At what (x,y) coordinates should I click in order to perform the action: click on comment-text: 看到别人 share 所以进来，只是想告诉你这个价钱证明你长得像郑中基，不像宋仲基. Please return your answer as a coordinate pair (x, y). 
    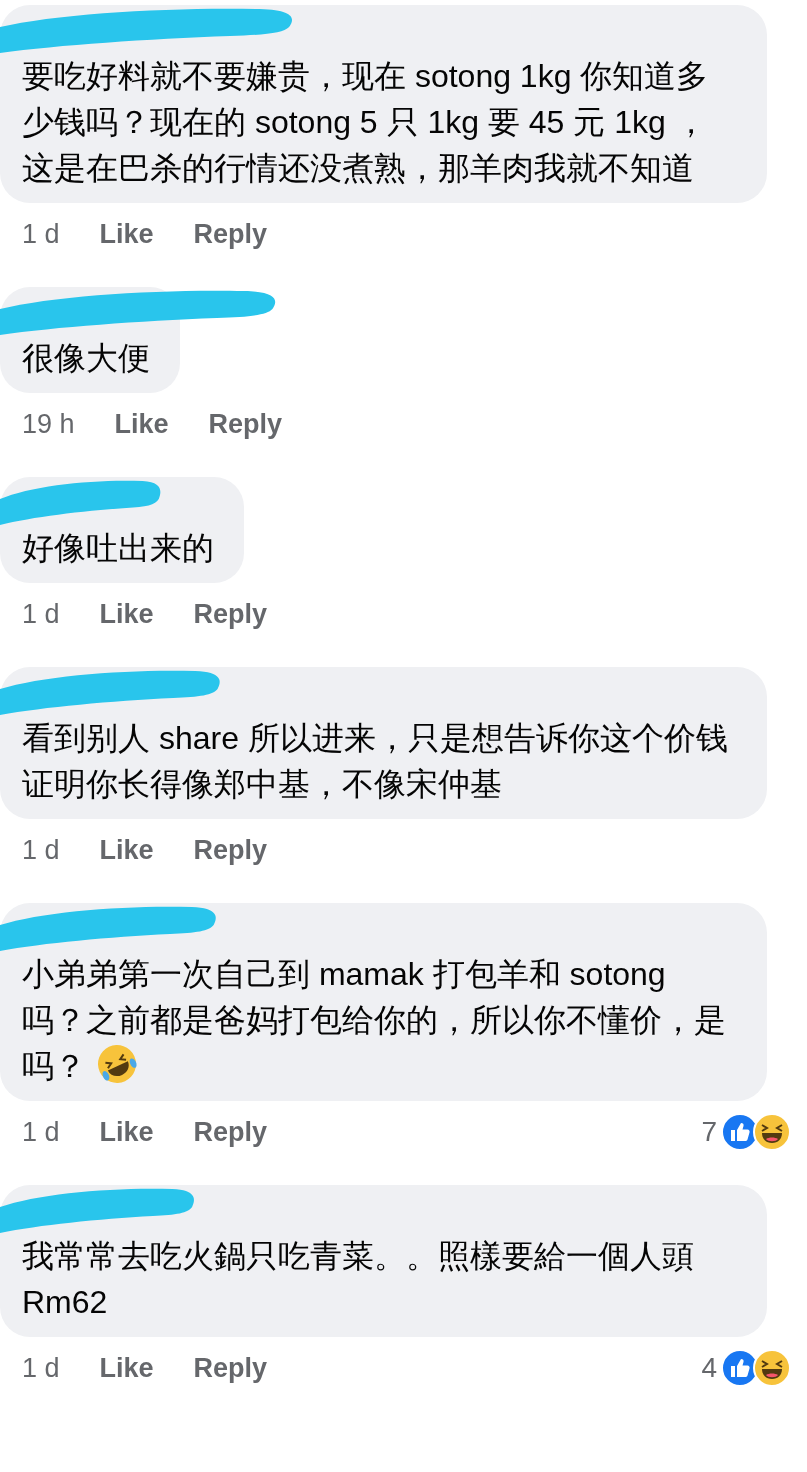
    Looking at the image, I should click on (383, 743).